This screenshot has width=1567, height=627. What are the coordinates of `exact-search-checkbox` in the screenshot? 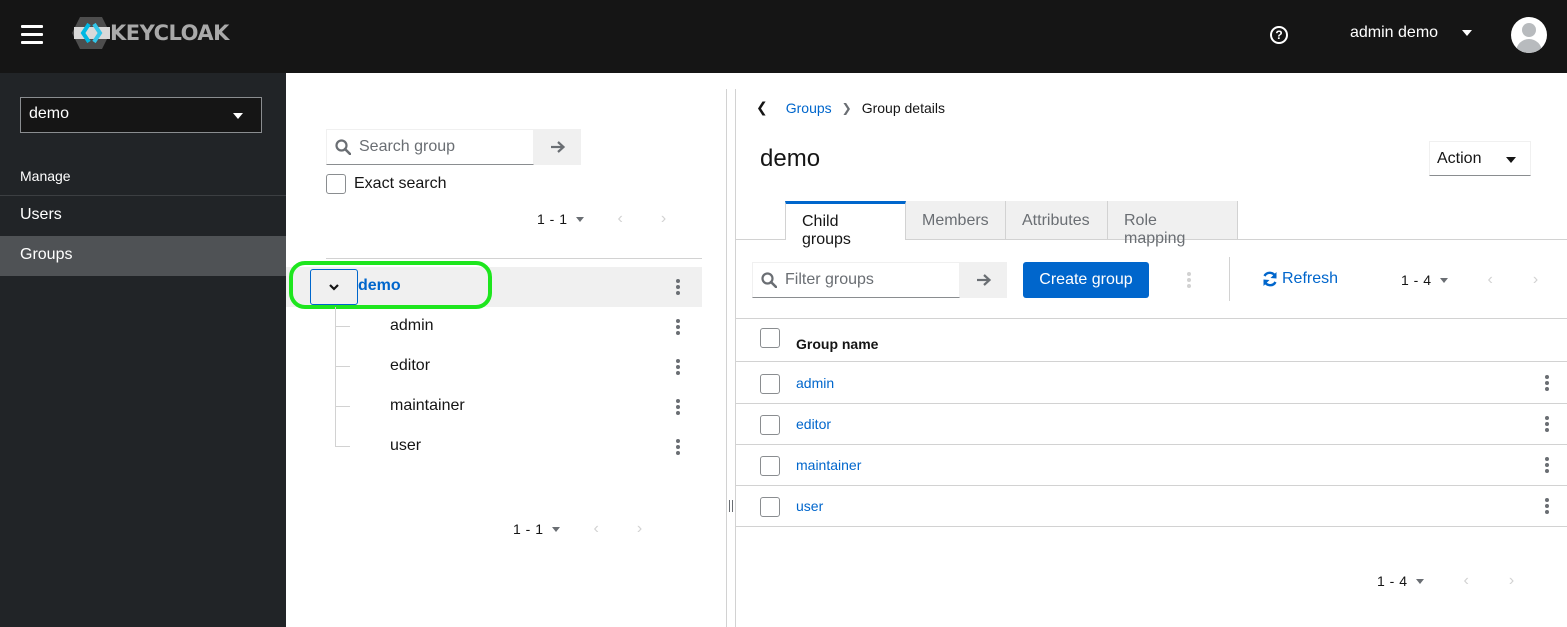 It's located at (336, 184).